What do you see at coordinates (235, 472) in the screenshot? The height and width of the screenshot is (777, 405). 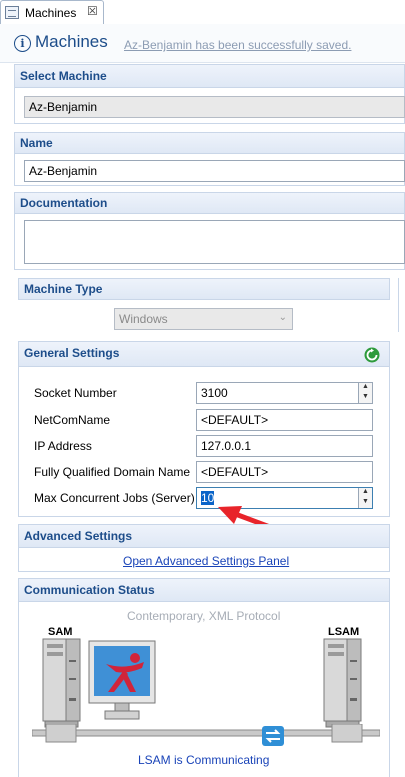 I see `fqdn-value: <DEFAULT>` at bounding box center [235, 472].